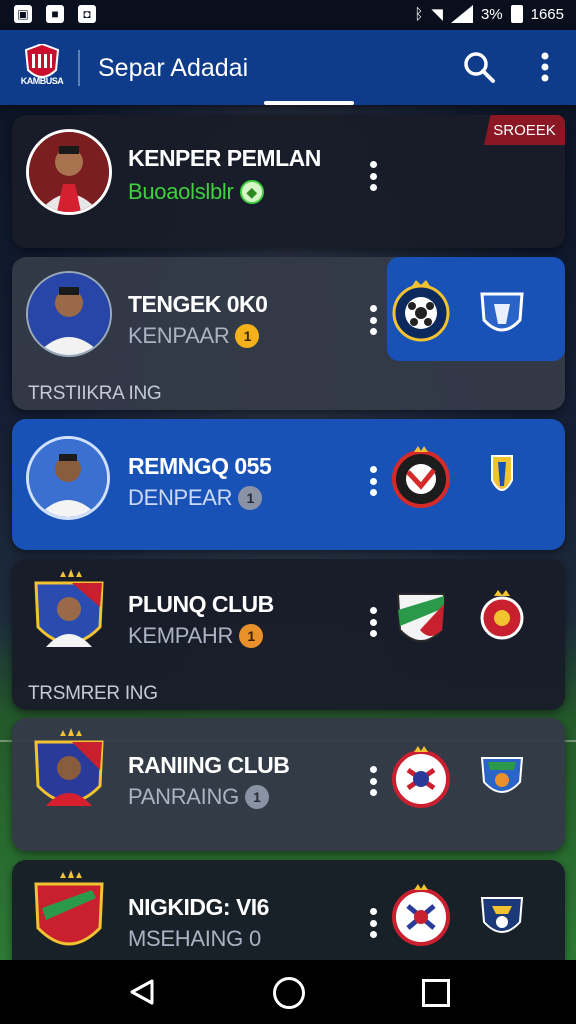  What do you see at coordinates (547, 14) in the screenshot?
I see `clock: 1665` at bounding box center [547, 14].